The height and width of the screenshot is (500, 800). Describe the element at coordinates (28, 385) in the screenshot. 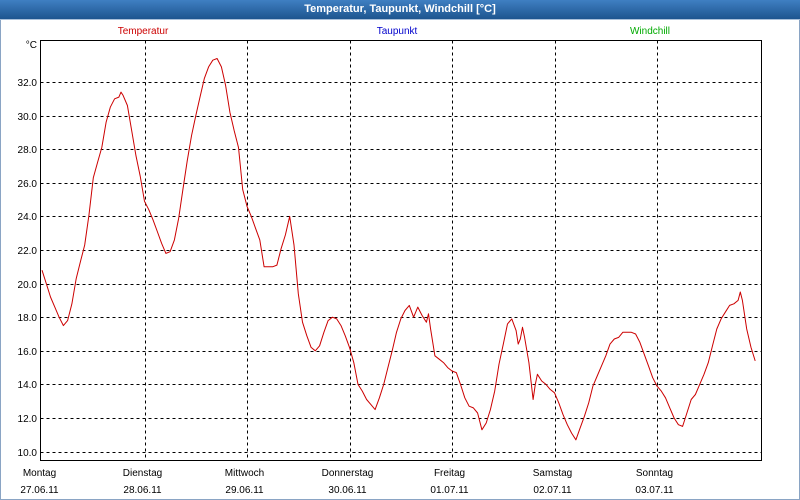

I see `y-tick-label: 14.0` at that location.